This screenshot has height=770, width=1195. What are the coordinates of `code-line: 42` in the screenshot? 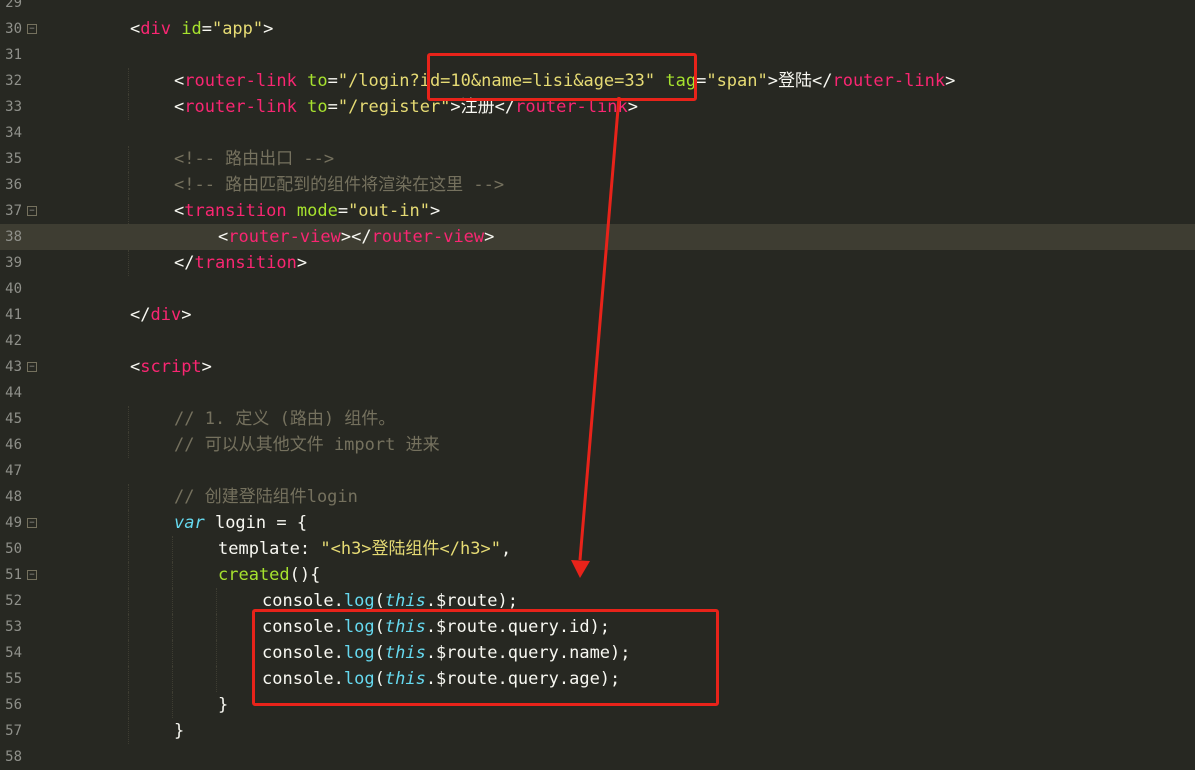 It's located at (597, 341).